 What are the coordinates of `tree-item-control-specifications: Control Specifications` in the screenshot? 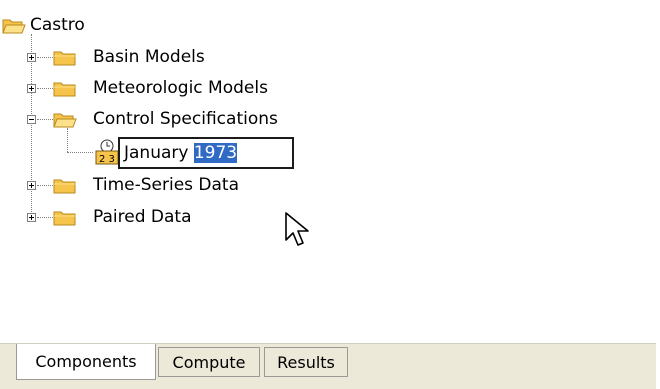 It's located at (193, 119).